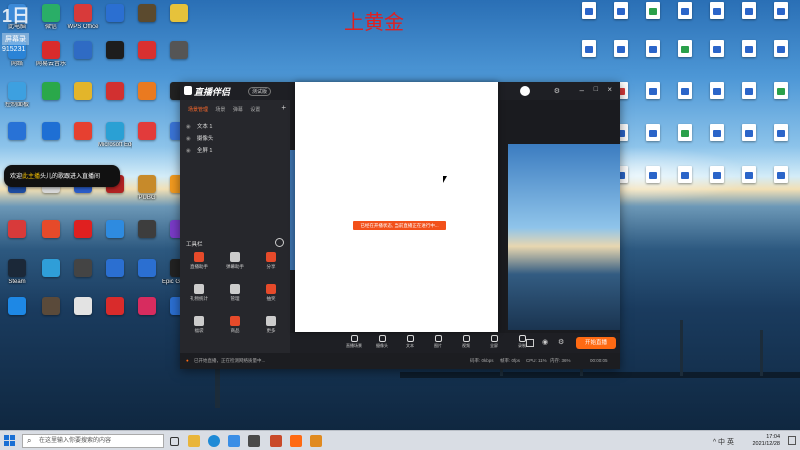 Image resolution: width=800 pixels, height=450 pixels. What do you see at coordinates (234, 441) in the screenshot?
I see `store-icon` at bounding box center [234, 441].